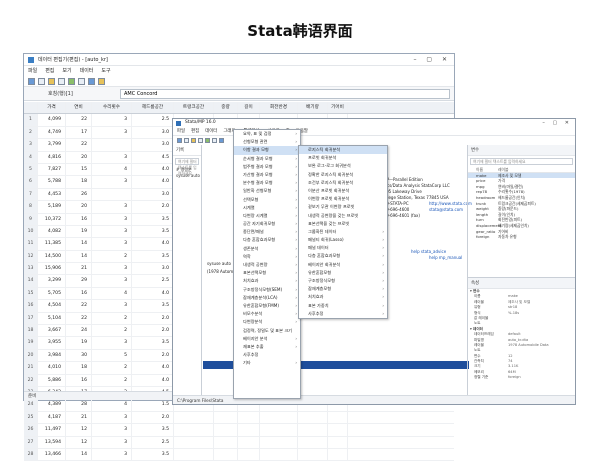 The image size is (600, 461). Describe the element at coordinates (41, 81) in the screenshot. I see `table-icon` at that location.